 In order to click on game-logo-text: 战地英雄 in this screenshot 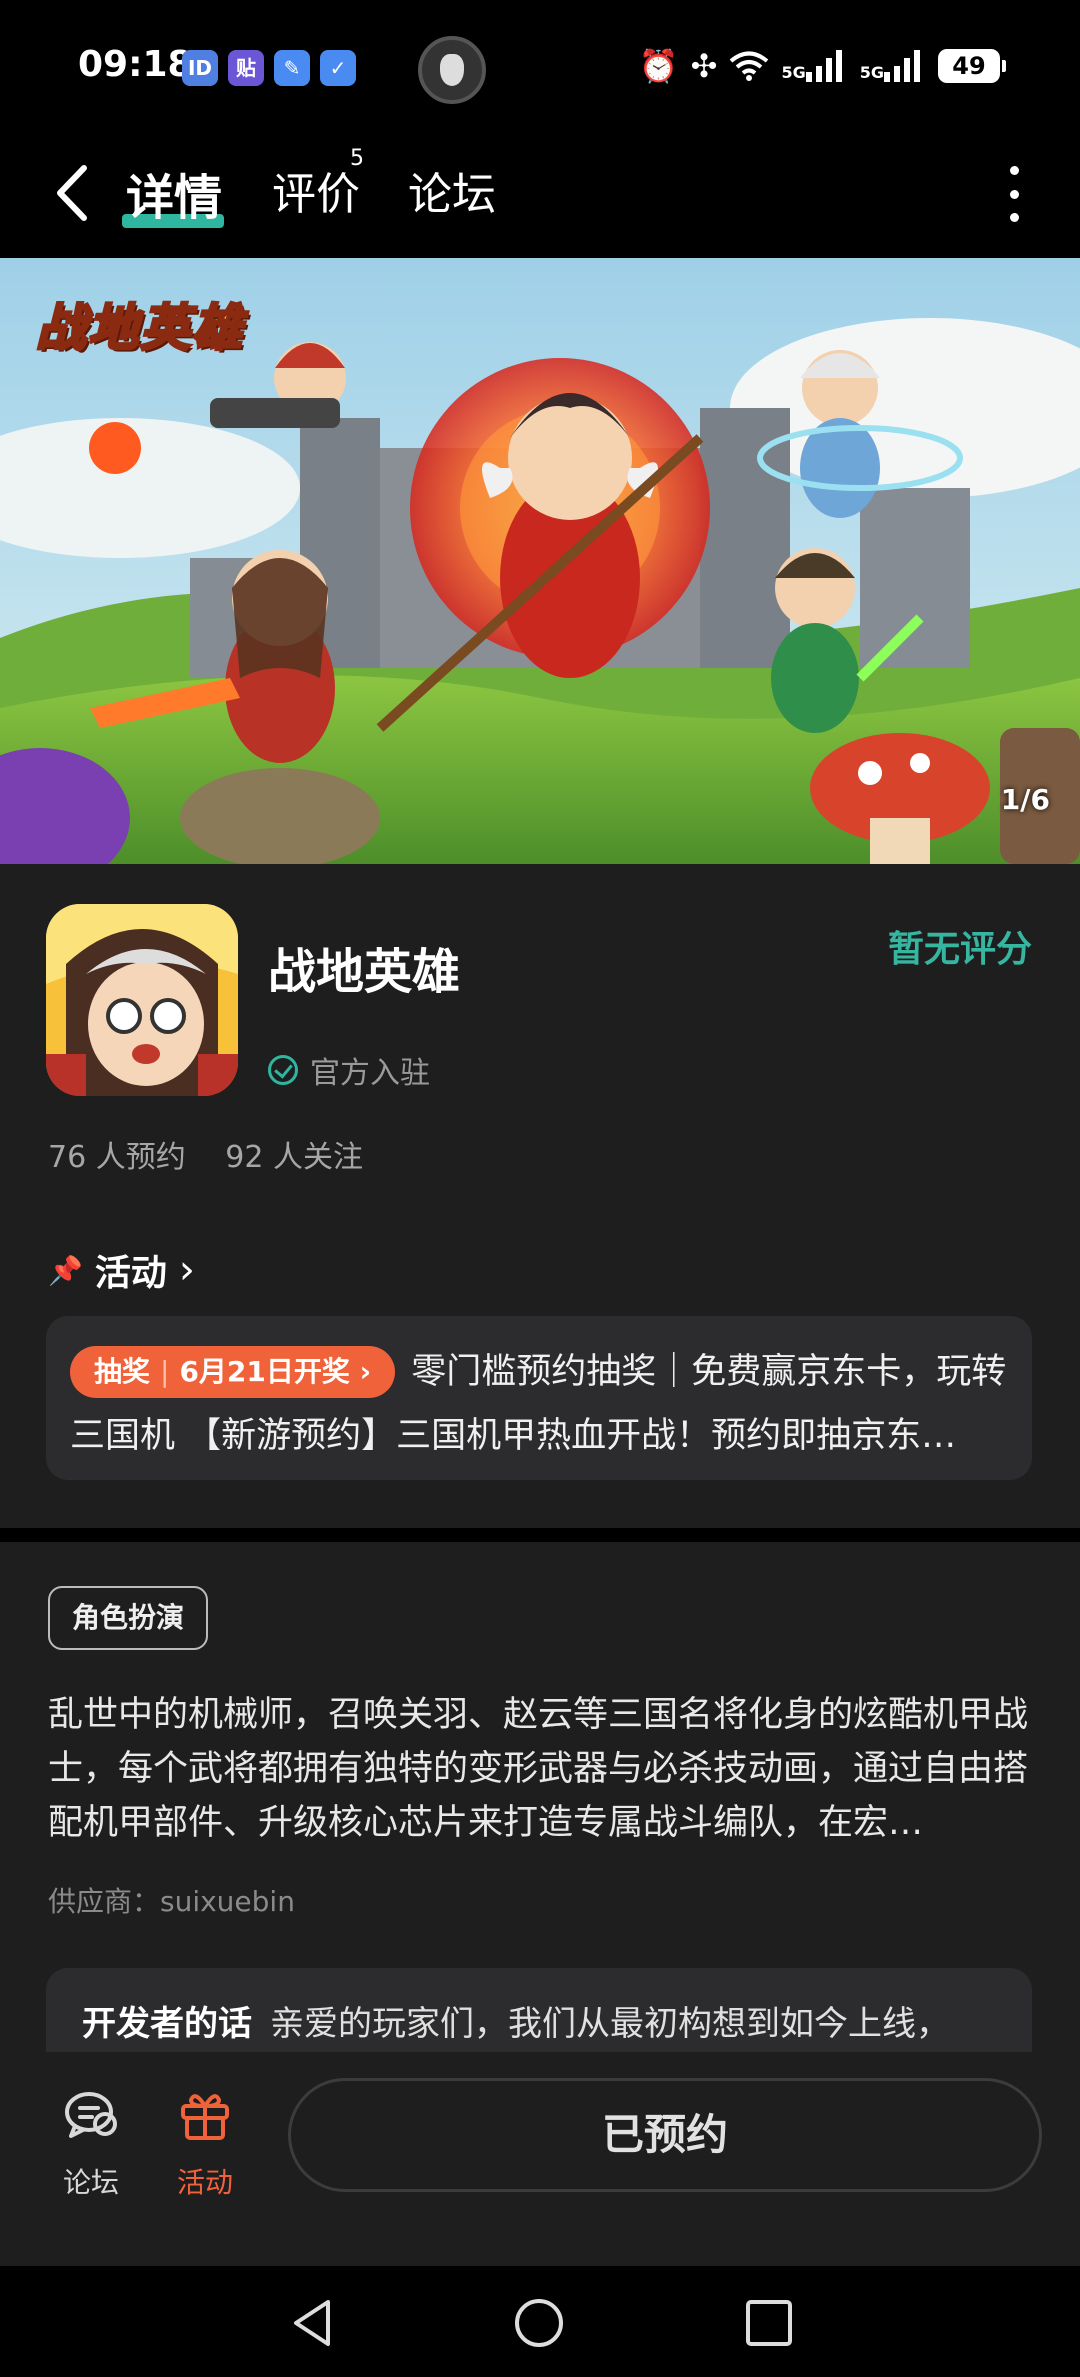, I will do `click(139, 328)`.